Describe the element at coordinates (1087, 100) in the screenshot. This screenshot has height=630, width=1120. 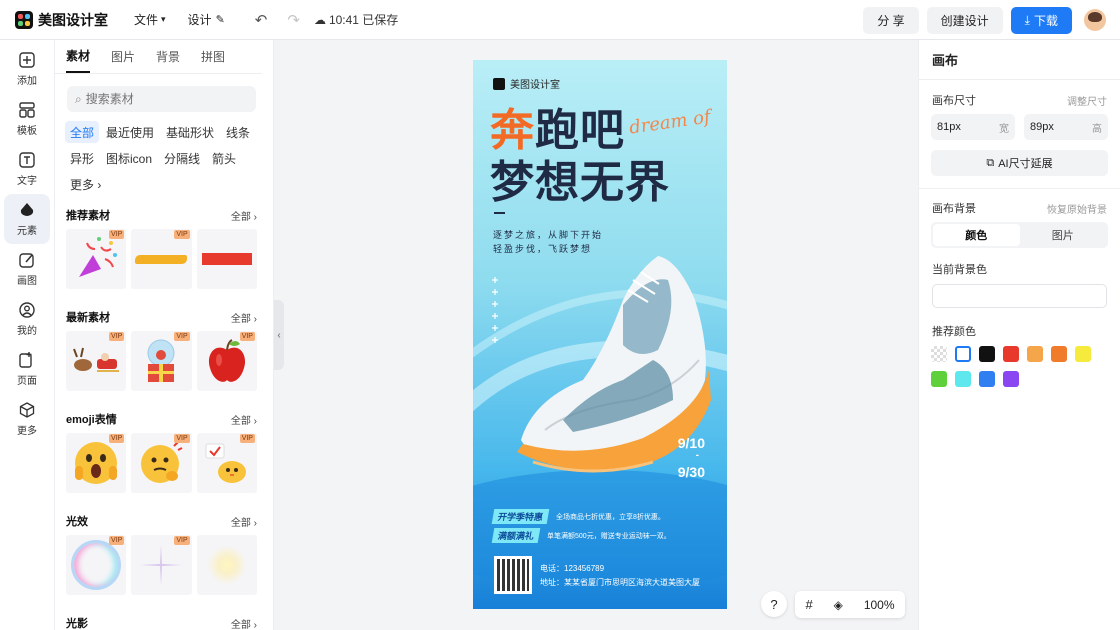
I see `adjust-size-link: 调整尺寸` at that location.